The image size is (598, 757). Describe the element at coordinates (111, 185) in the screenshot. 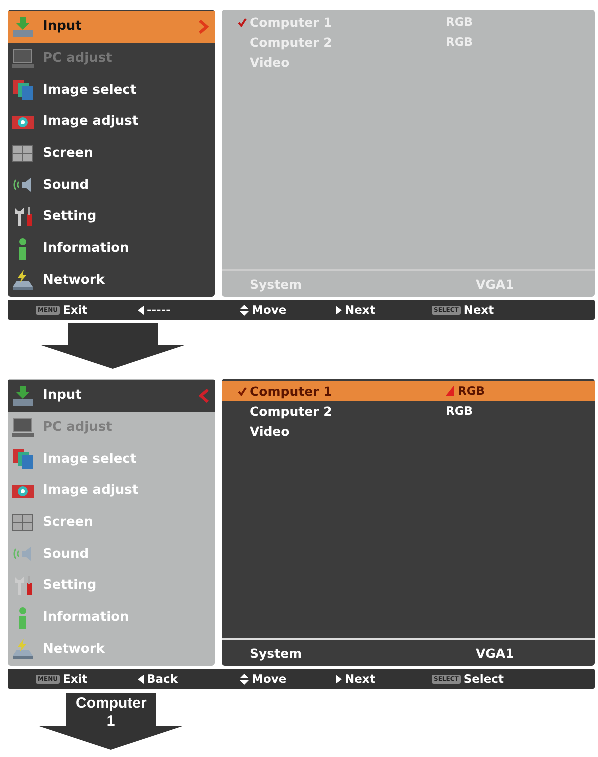

I see `menu-item: Sound` at that location.